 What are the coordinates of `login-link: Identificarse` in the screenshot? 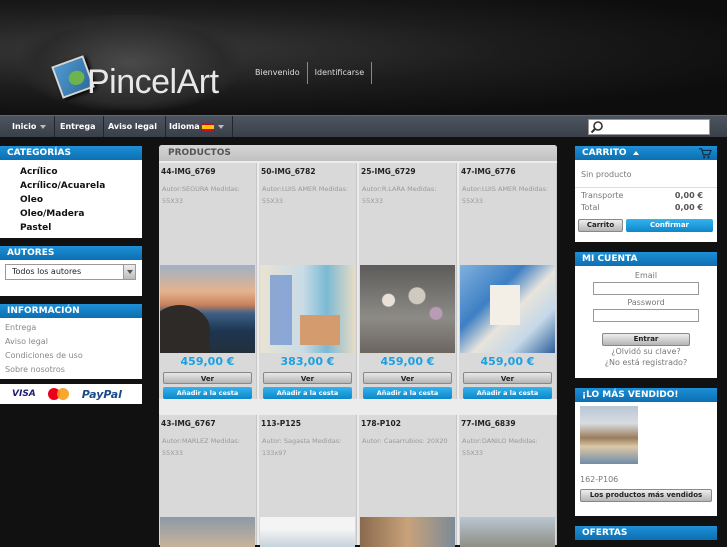 It's located at (340, 73).